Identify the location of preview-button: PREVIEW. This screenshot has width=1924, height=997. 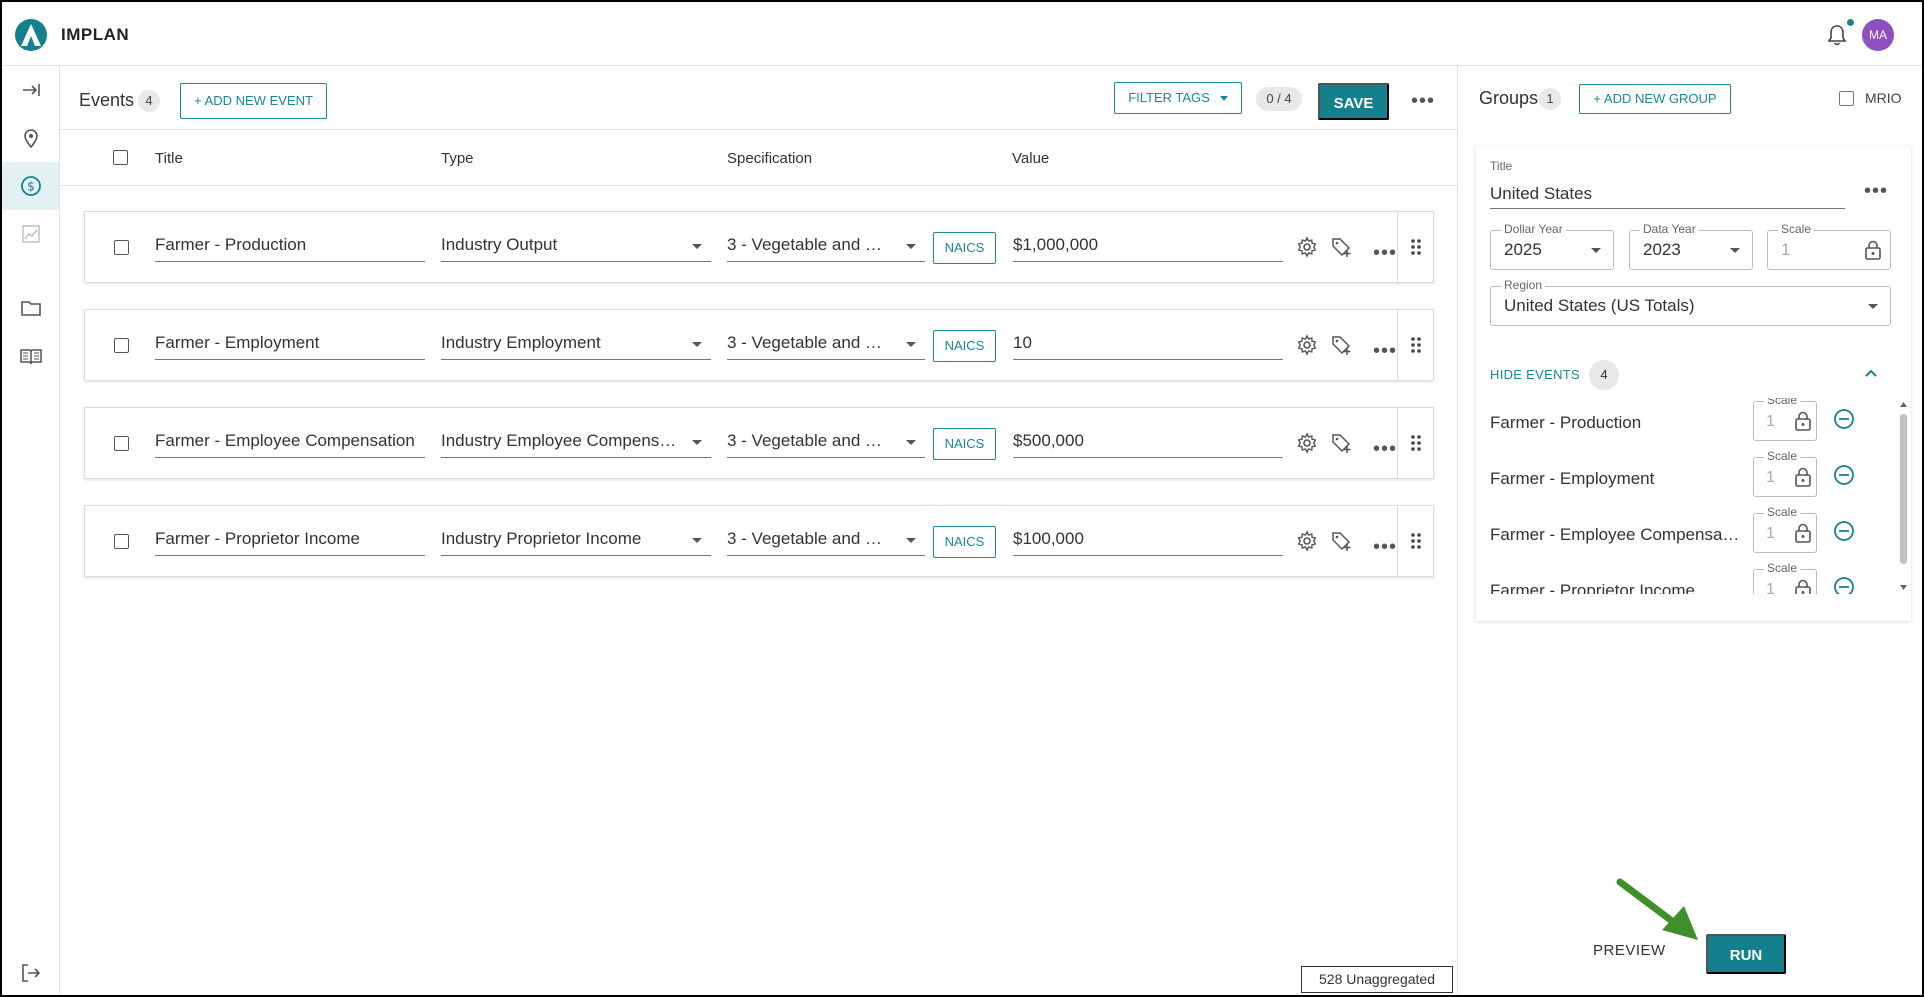
(1629, 950).